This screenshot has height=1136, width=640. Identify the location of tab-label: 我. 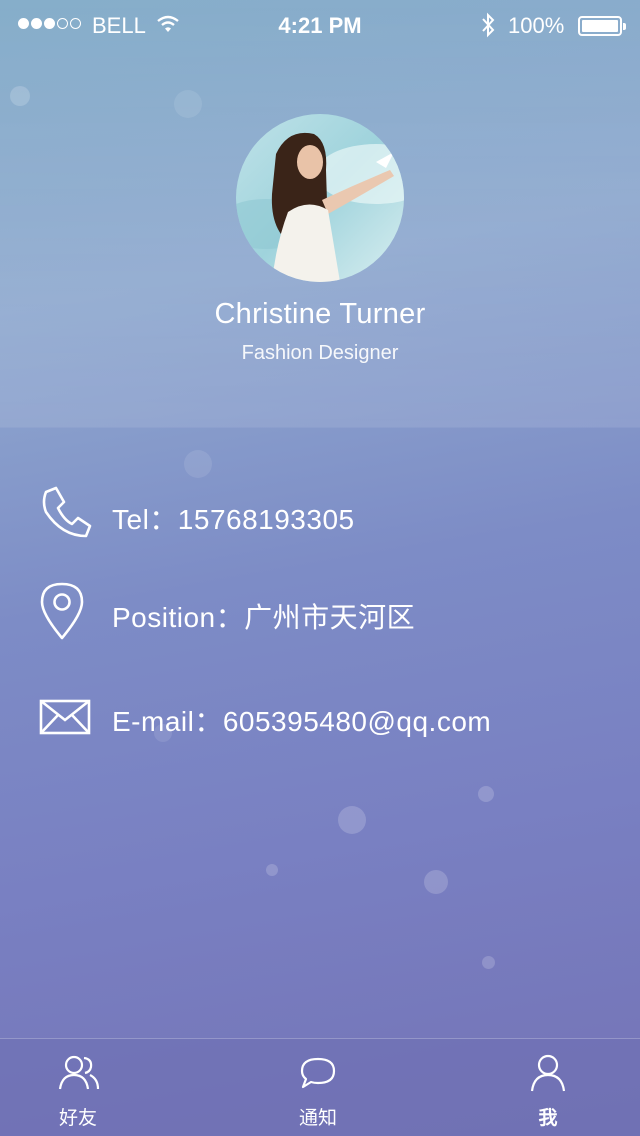
(548, 1118).